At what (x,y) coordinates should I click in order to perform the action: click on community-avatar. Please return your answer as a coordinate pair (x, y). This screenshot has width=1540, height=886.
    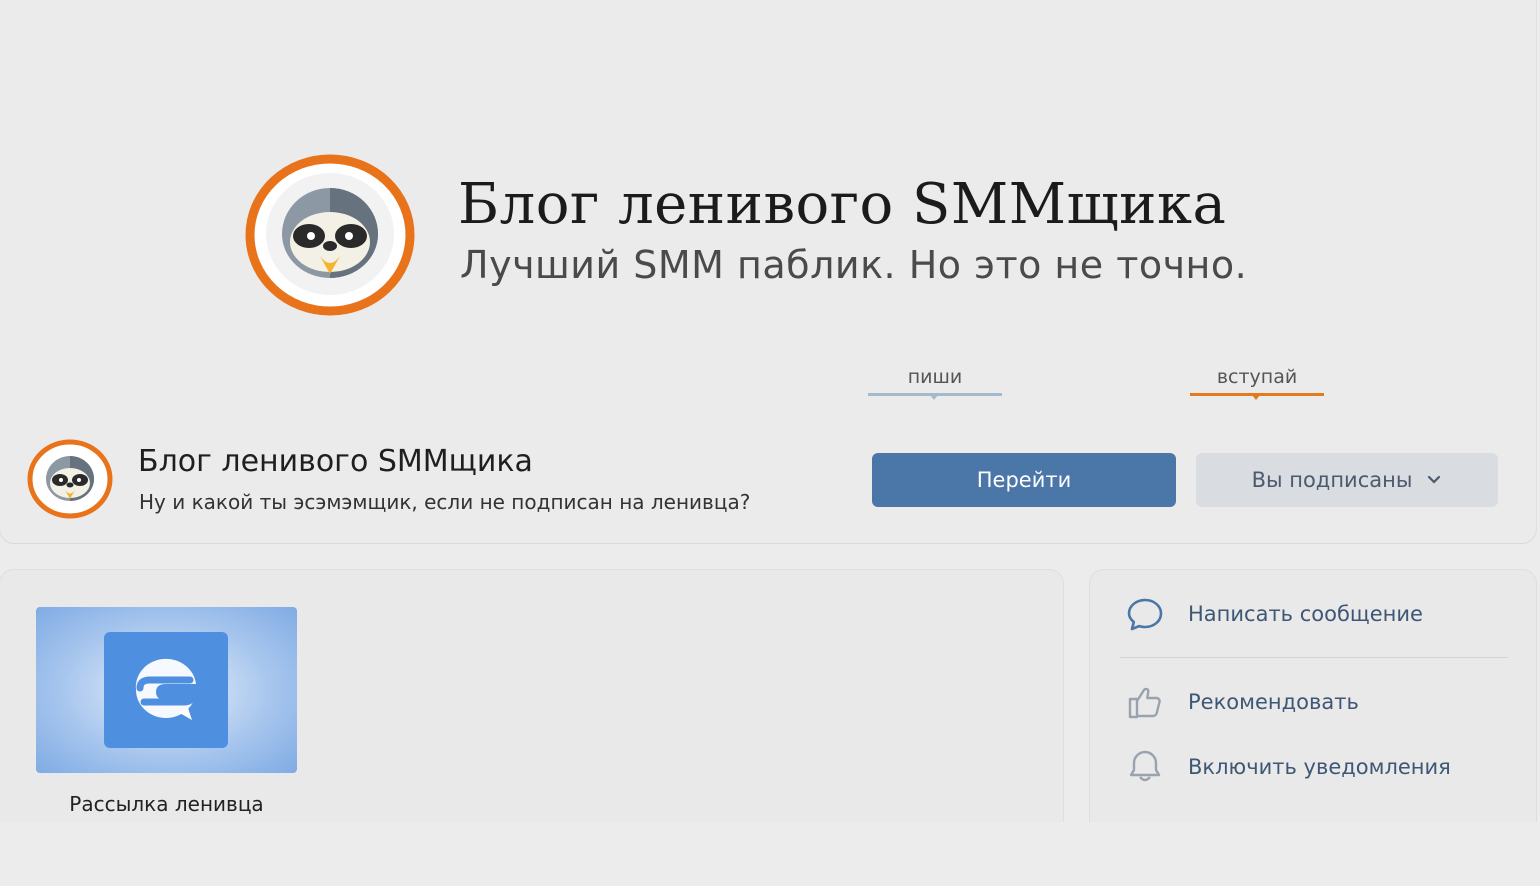
    Looking at the image, I should click on (70, 479).